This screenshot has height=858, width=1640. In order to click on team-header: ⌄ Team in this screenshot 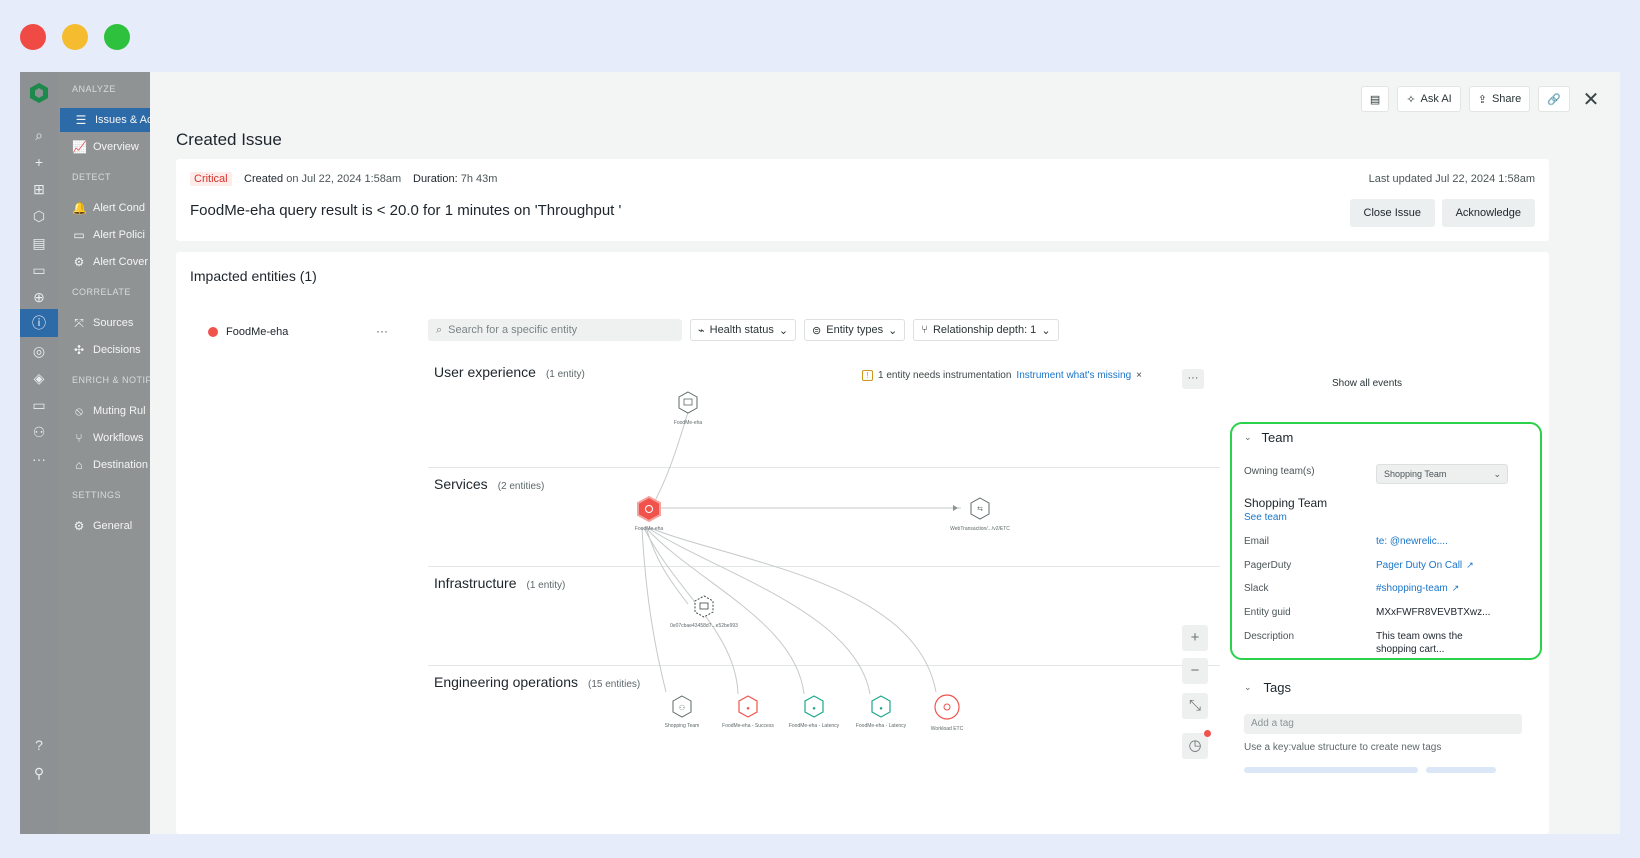, I will do `click(1268, 437)`.